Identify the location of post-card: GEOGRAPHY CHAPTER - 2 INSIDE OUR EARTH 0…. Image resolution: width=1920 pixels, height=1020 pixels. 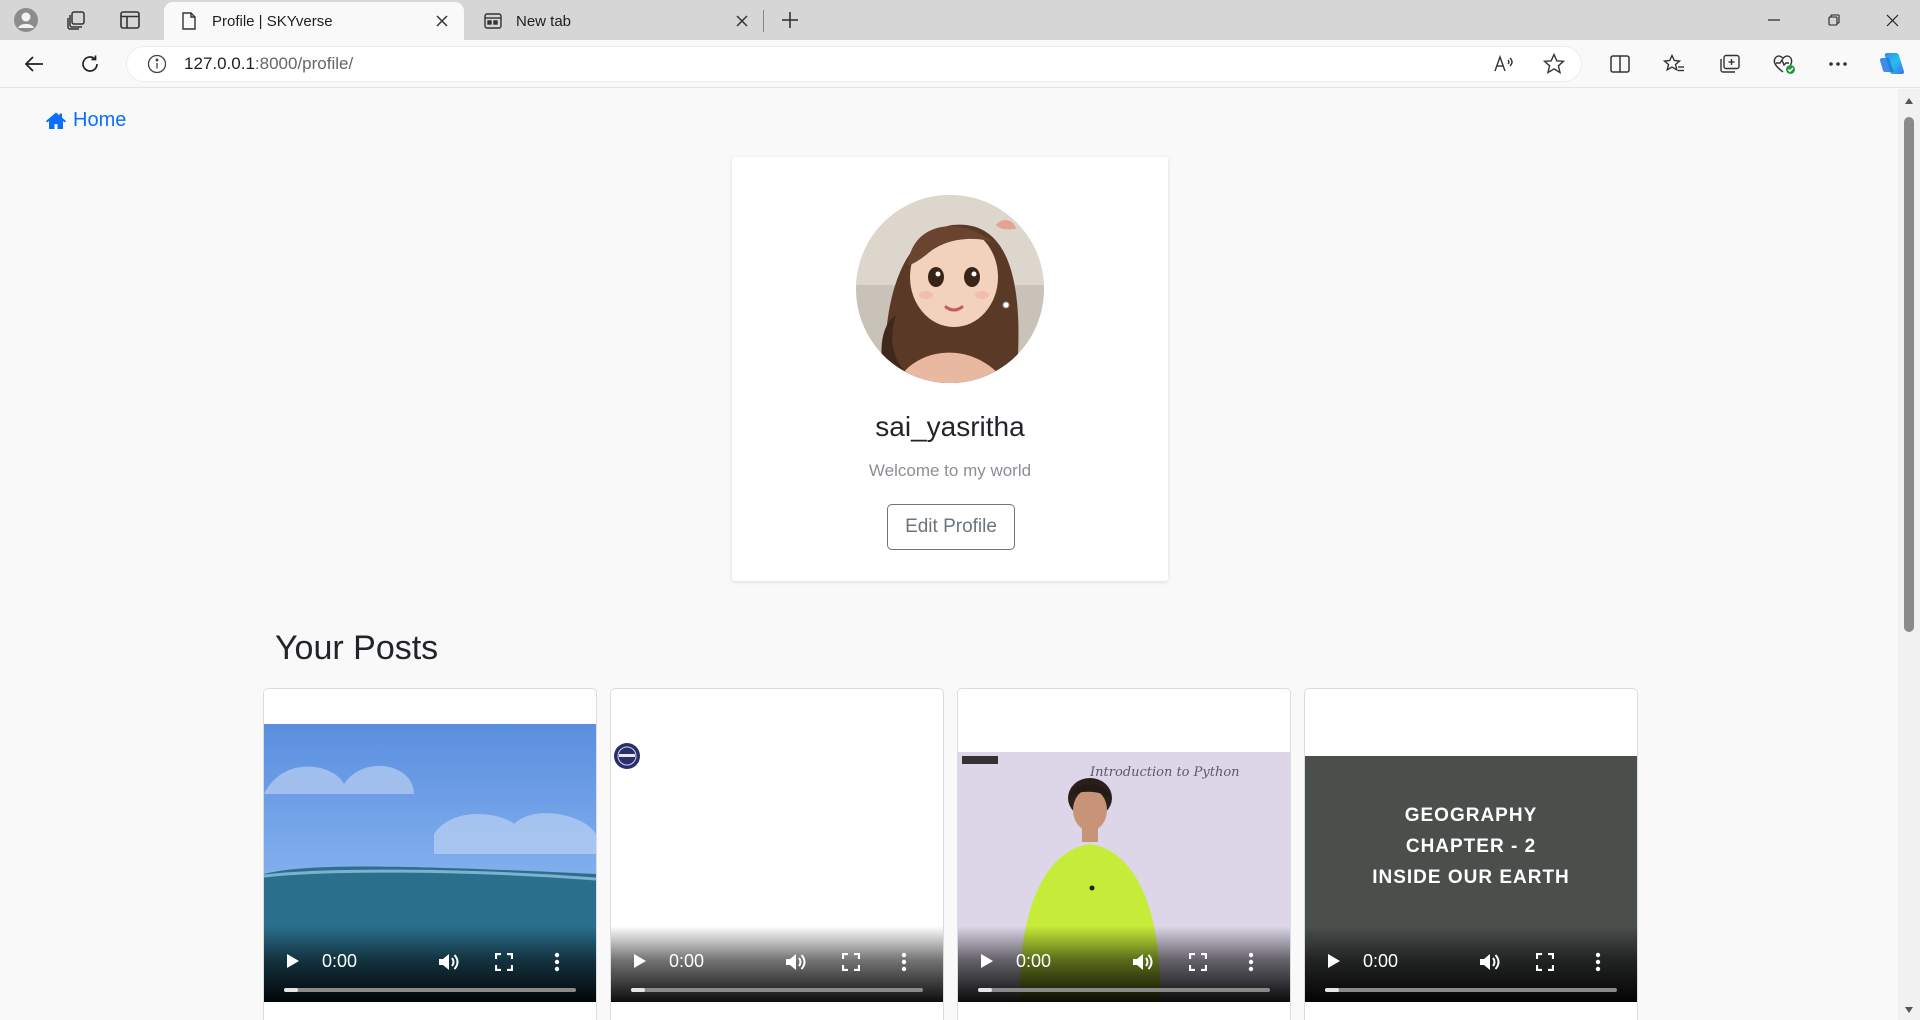
(1471, 854).